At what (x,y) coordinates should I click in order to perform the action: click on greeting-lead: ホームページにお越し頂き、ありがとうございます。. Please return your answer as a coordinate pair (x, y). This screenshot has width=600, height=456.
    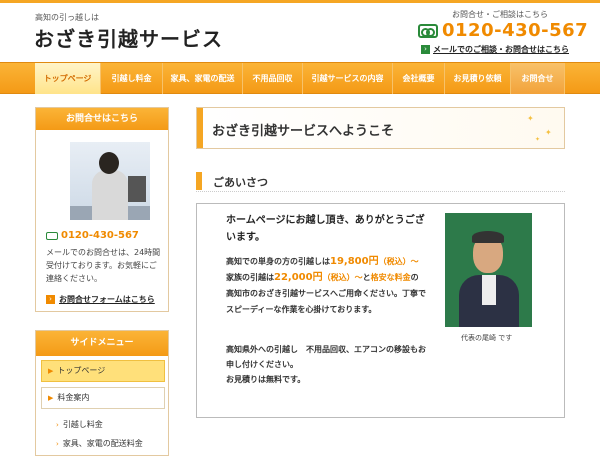
    Looking at the image, I should click on (325, 229).